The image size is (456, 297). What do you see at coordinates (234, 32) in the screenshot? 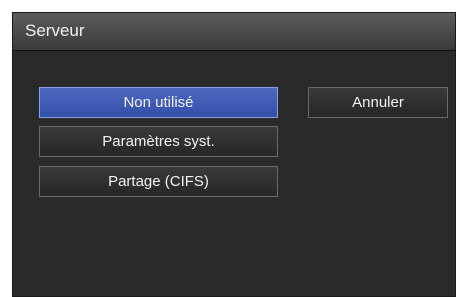
I see `dialog-titlebar: Serveur` at bounding box center [234, 32].